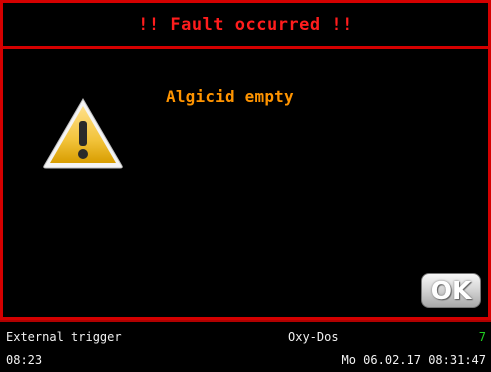 The image size is (491, 372). I want to click on date-time: Mo 06.02.17 08:31:47, so click(414, 360).